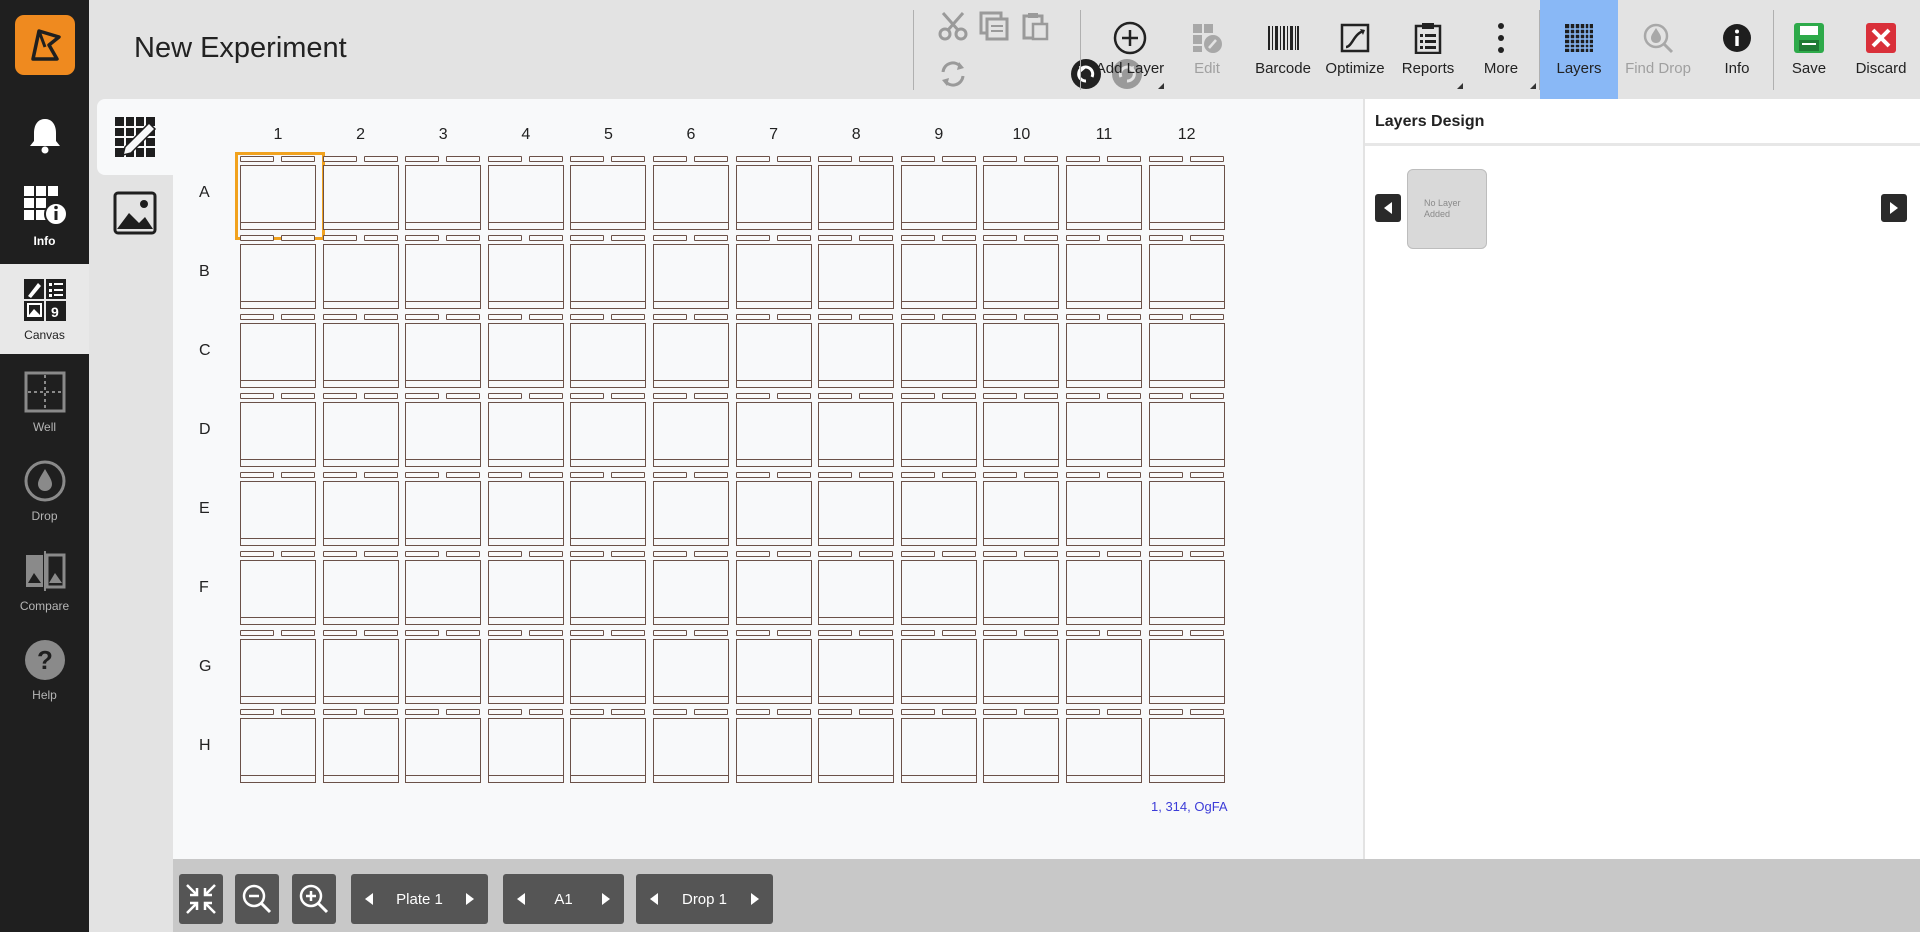 The image size is (1920, 932). I want to click on well-f9, so click(938, 588).